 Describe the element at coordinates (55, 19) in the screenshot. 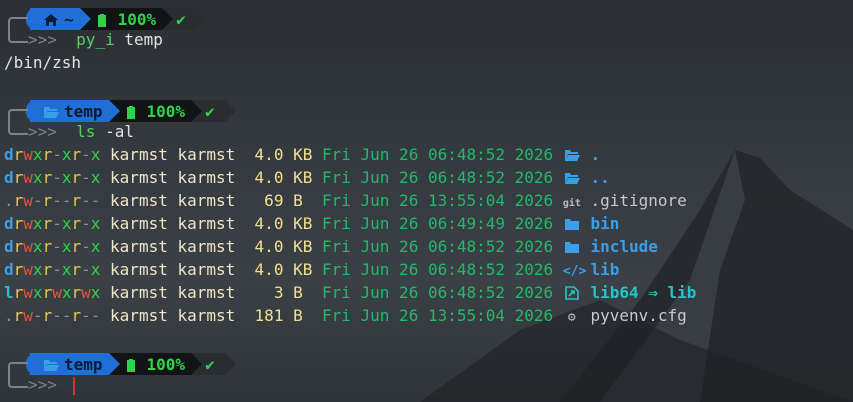

I see `prompt-dir-segment: ~` at that location.